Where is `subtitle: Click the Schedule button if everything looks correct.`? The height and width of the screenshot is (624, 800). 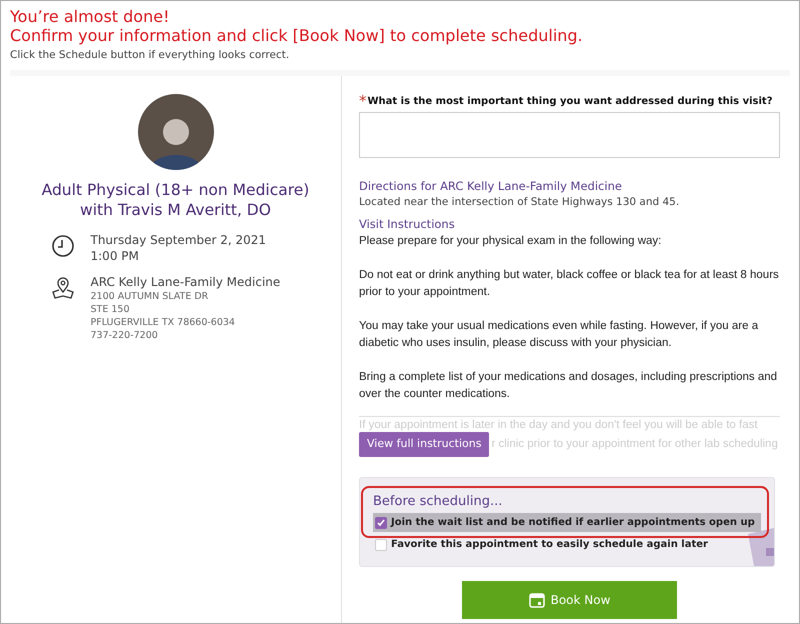
subtitle: Click the Schedule button if everything looks correct. is located at coordinates (150, 55).